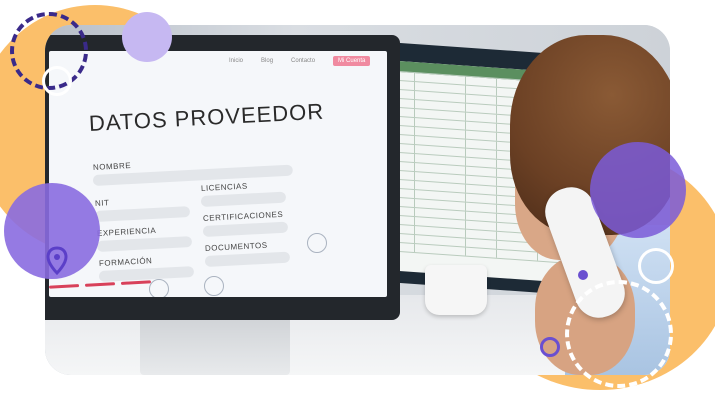 The width and height of the screenshot is (715, 402). Describe the element at coordinates (619, 334) in the screenshot. I see `dashed-ring-bottom-right` at that location.